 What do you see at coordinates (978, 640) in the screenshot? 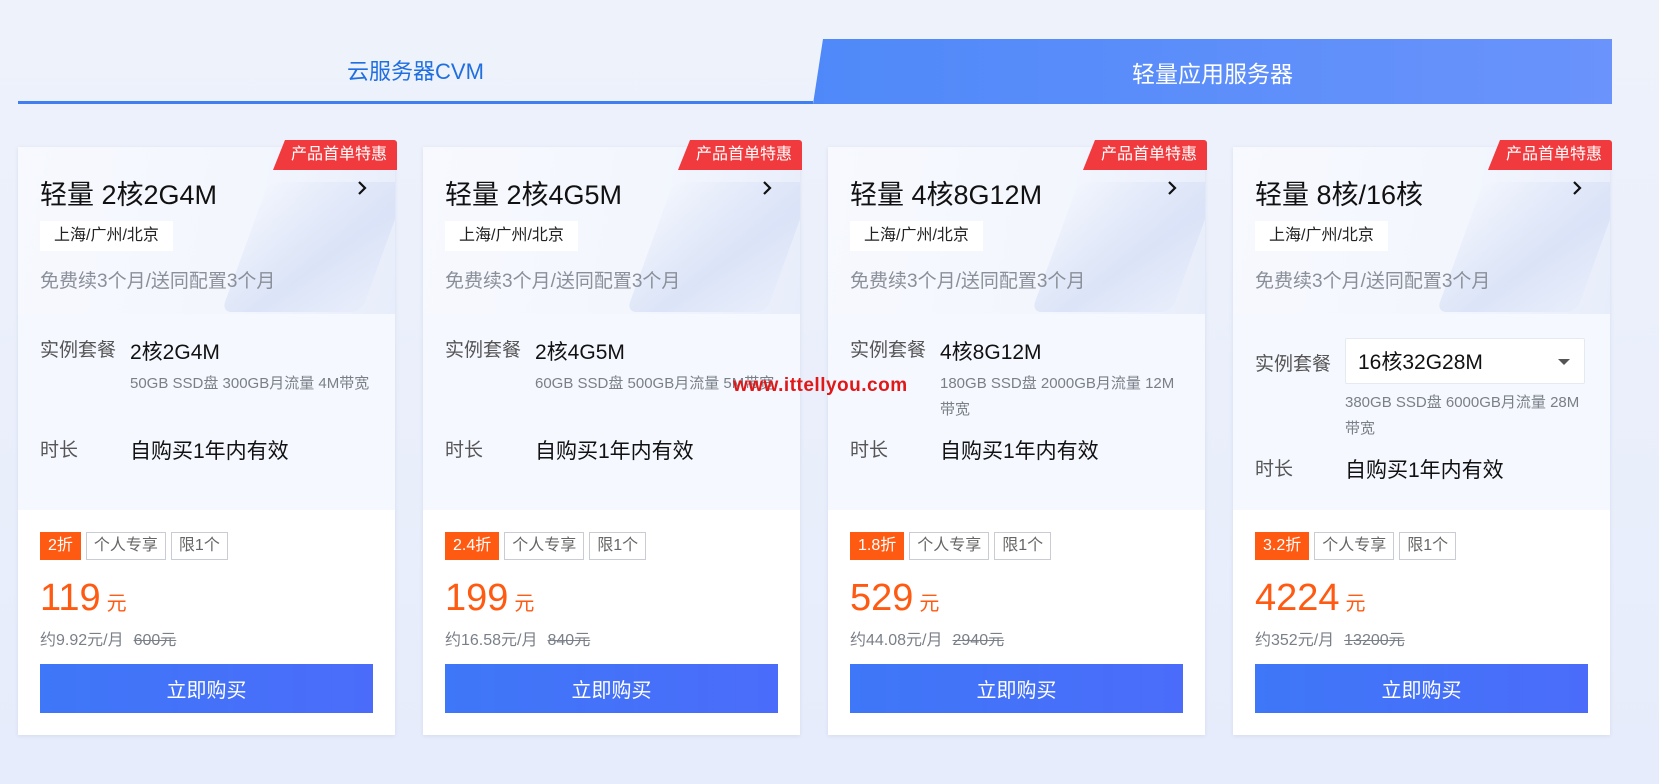
I see `original-price: 2940元` at bounding box center [978, 640].